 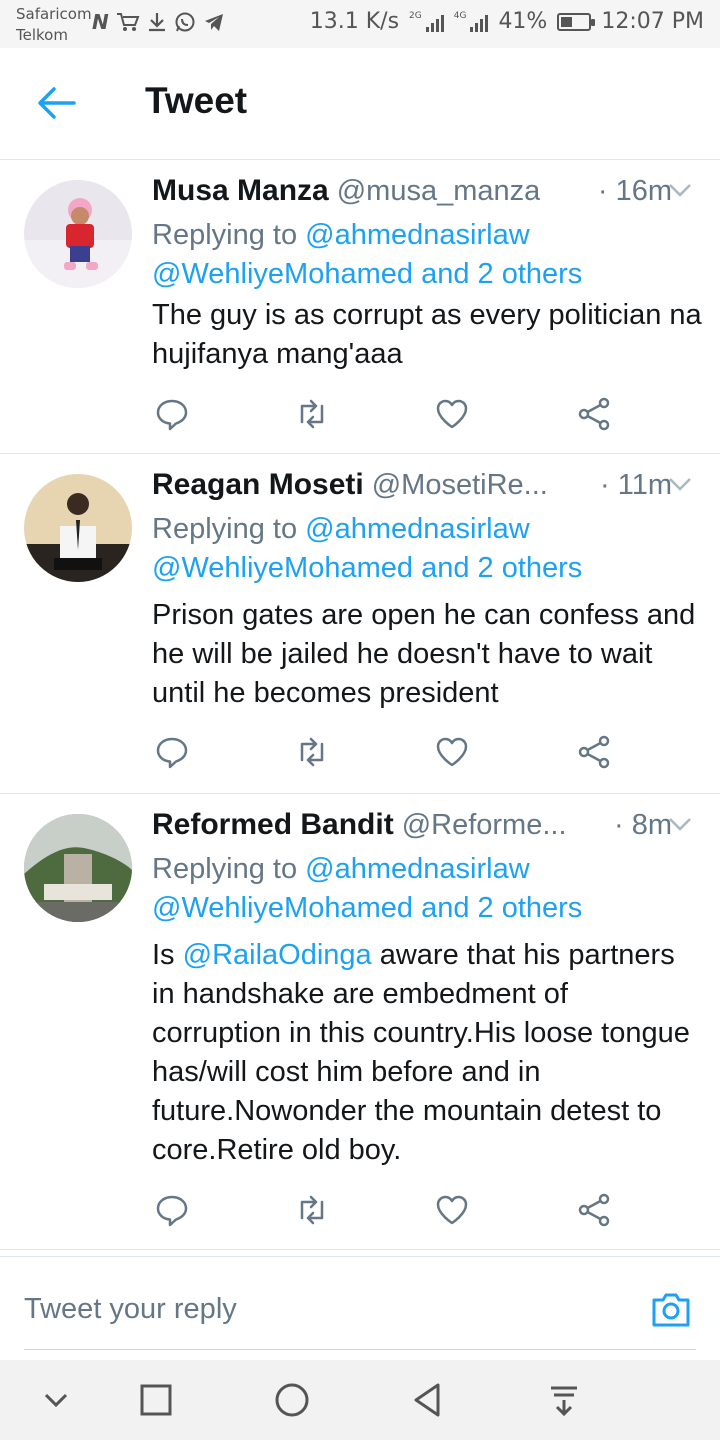 What do you see at coordinates (130, 1309) in the screenshot?
I see `reply-input: Tweet your reply` at bounding box center [130, 1309].